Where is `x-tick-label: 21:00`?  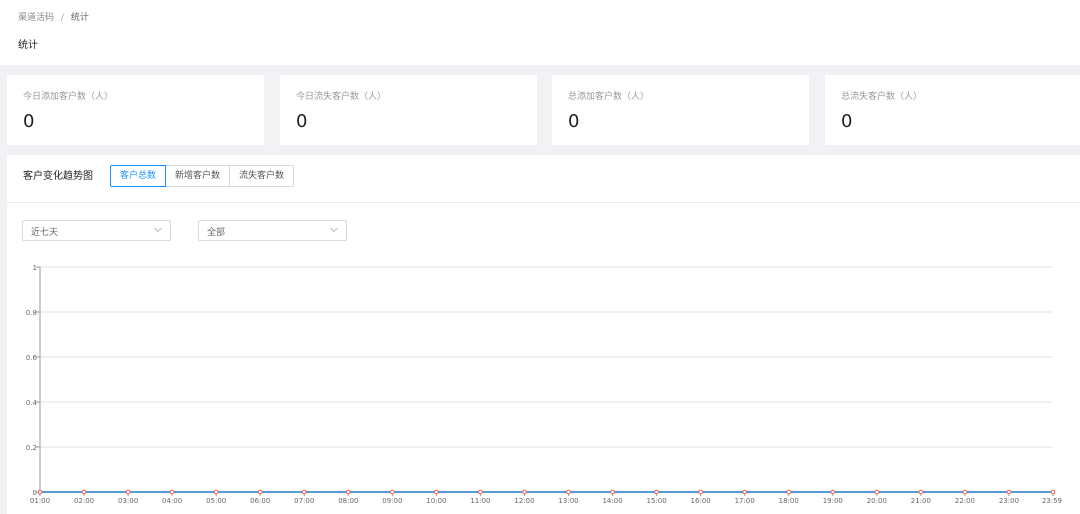 x-tick-label: 21:00 is located at coordinates (921, 501).